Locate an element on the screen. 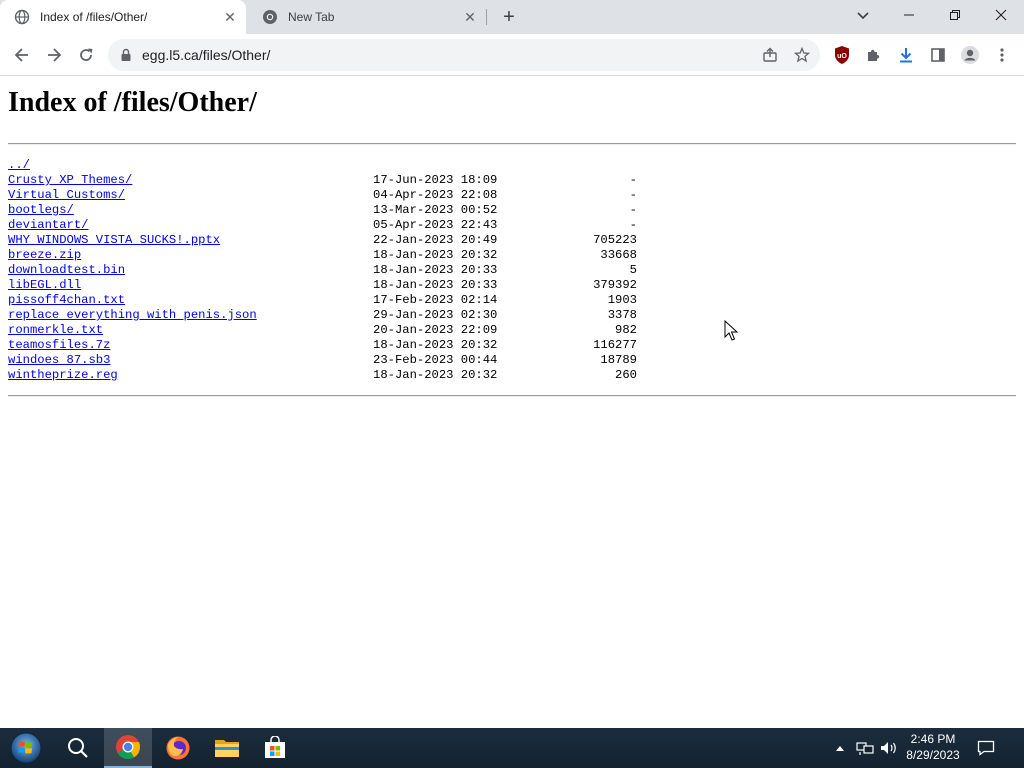 This screenshot has height=768, width=1024. file-link: teamosfiles.7z is located at coordinates (59, 345).